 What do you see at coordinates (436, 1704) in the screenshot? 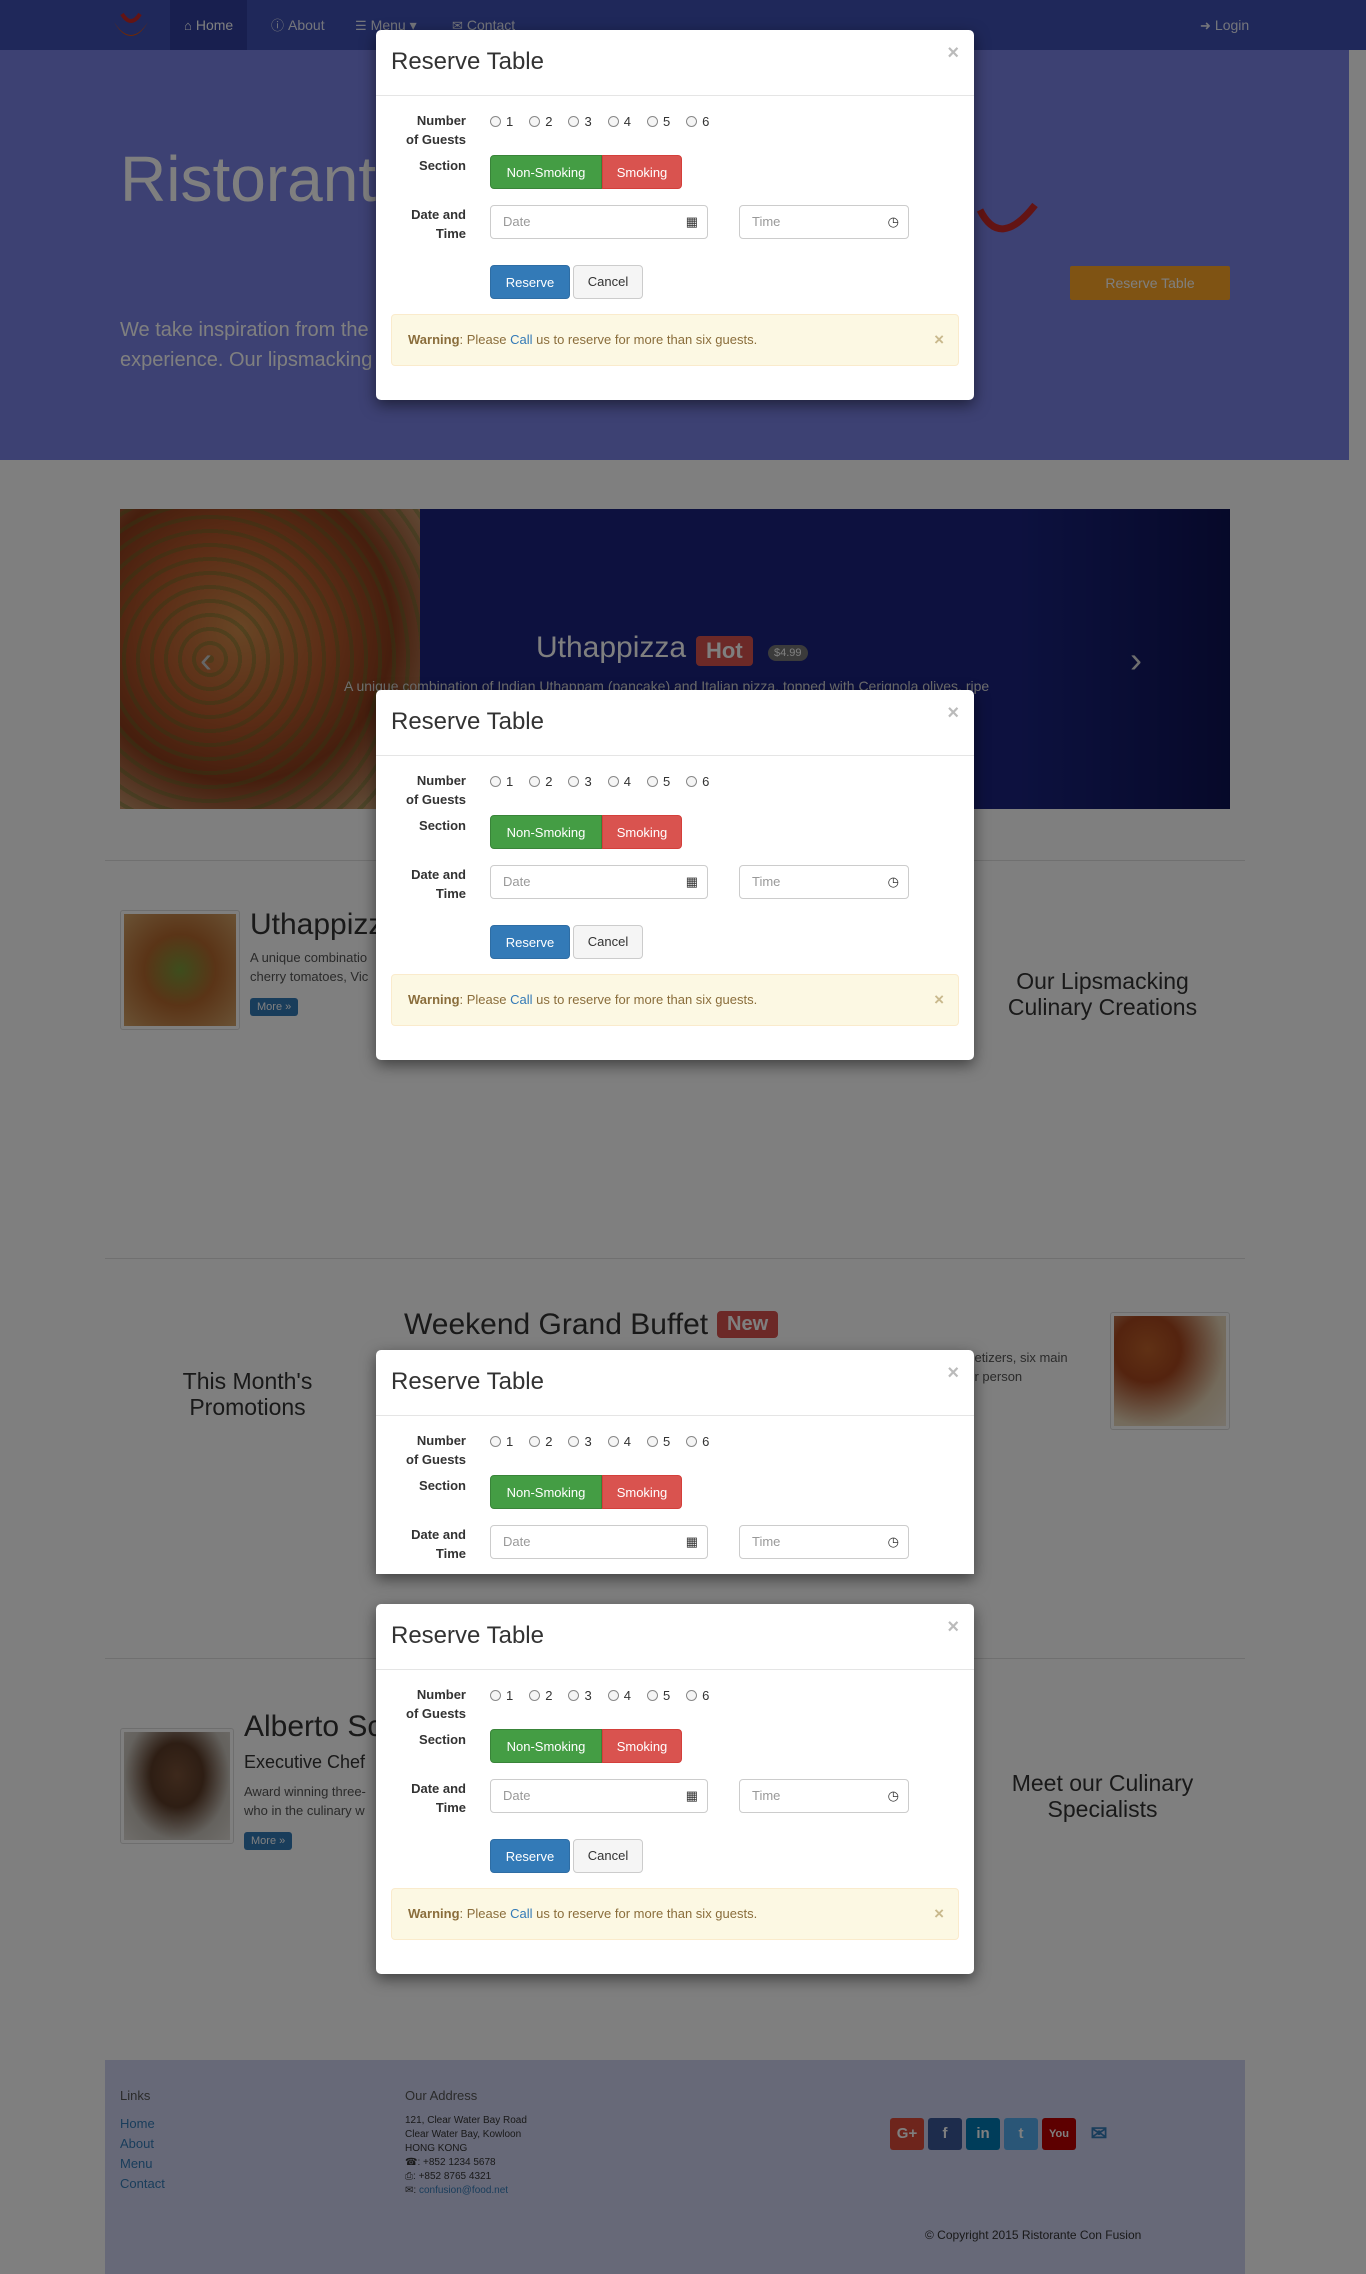
I see `guests-label: Number of Guests` at bounding box center [436, 1704].